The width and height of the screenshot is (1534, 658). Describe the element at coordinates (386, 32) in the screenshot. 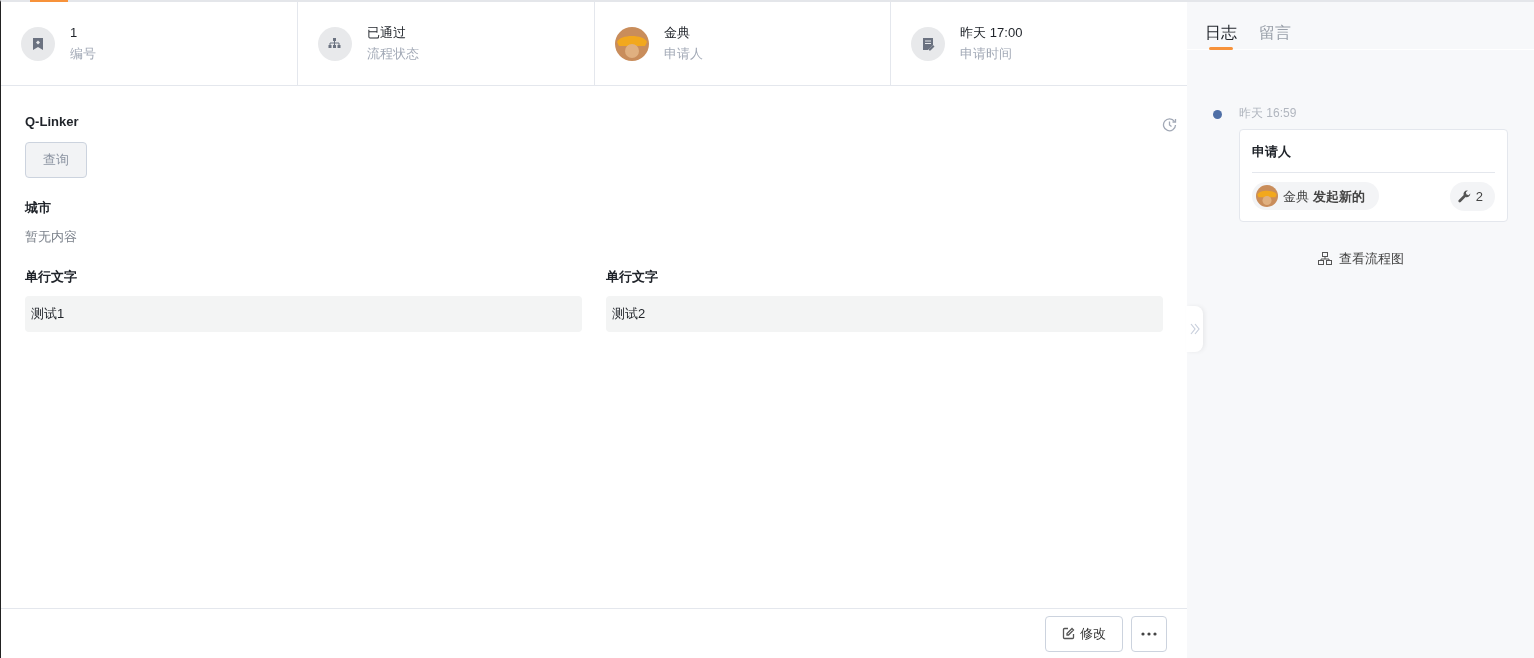

I see `summary-value: 已通过` at that location.